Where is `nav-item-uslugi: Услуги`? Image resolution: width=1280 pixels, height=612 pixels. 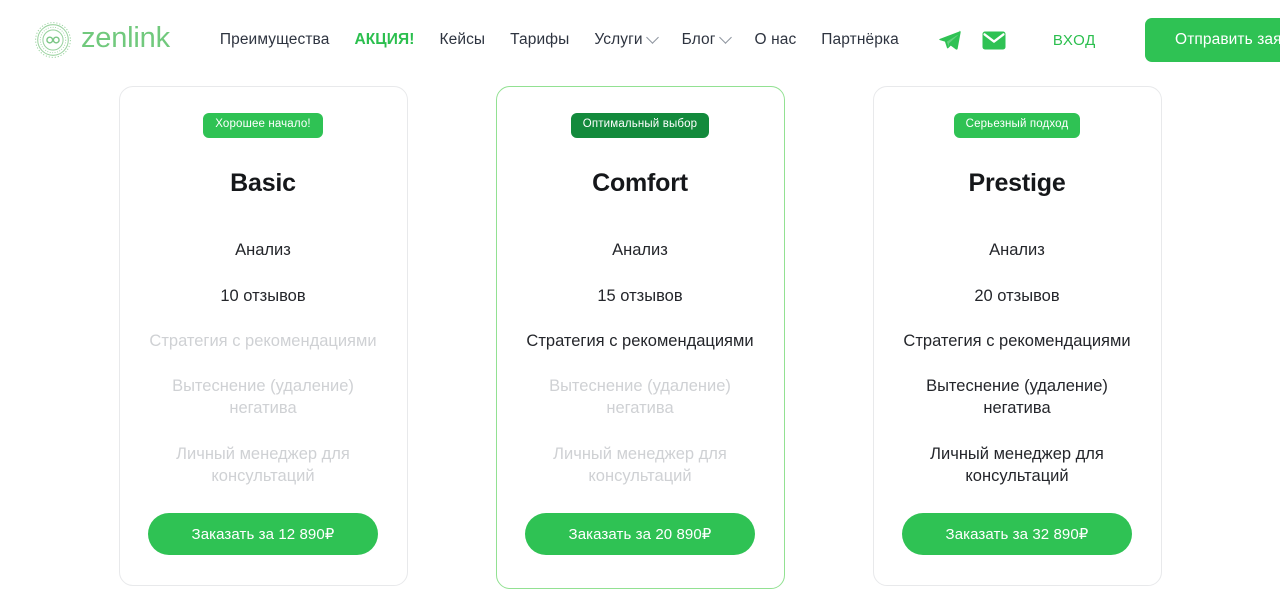
nav-item-uslugi: Услуги is located at coordinates (626, 39).